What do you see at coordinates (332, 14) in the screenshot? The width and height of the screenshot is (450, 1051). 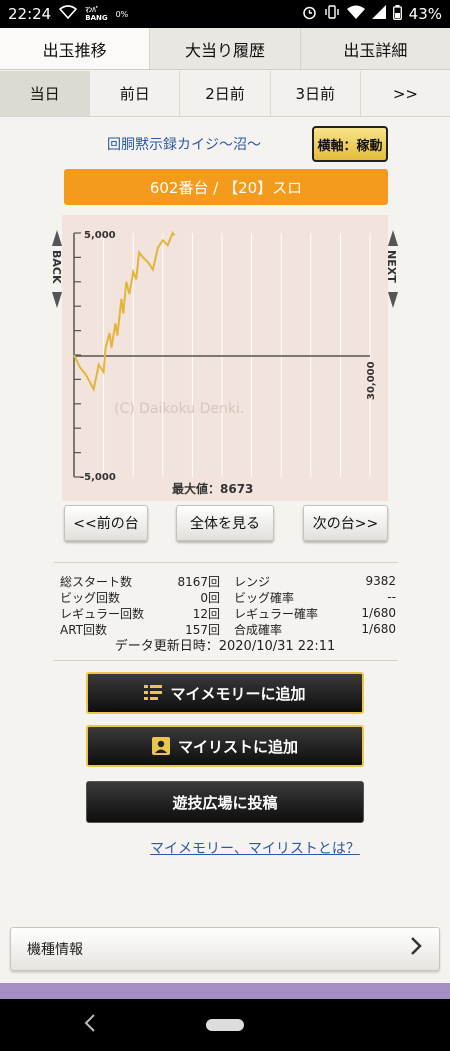 I see `vibrate-icon` at bounding box center [332, 14].